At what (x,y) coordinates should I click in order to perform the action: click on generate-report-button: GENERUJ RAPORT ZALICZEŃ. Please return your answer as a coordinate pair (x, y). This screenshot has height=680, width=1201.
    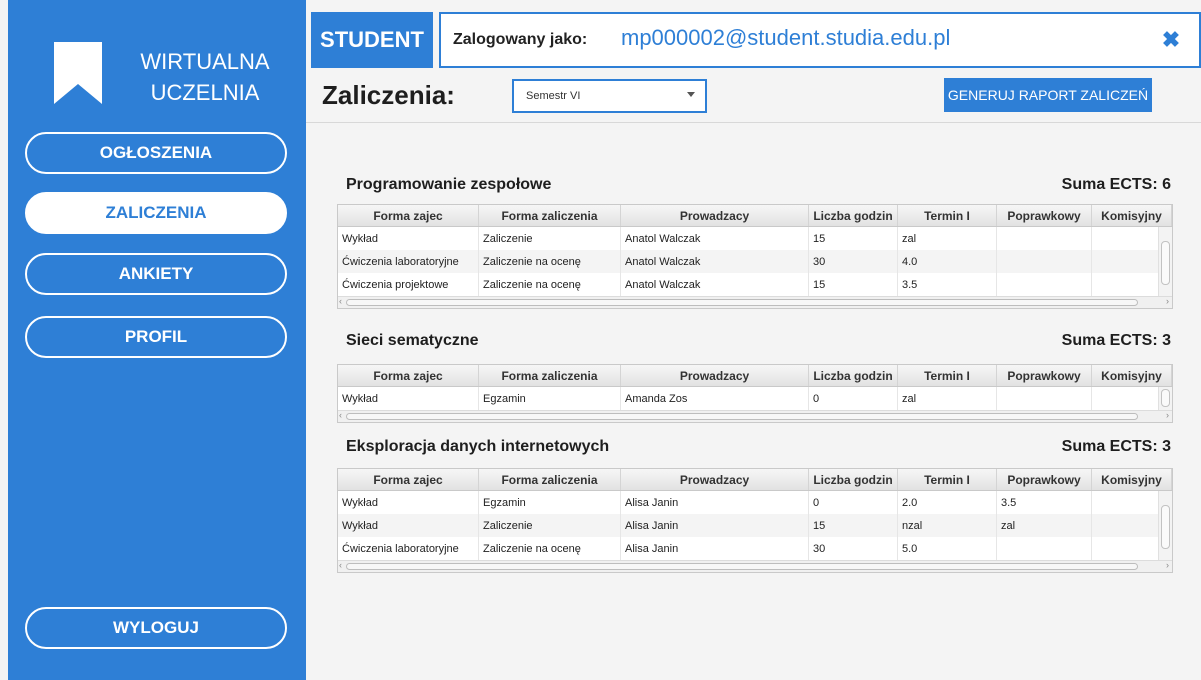
    Looking at the image, I should click on (1048, 95).